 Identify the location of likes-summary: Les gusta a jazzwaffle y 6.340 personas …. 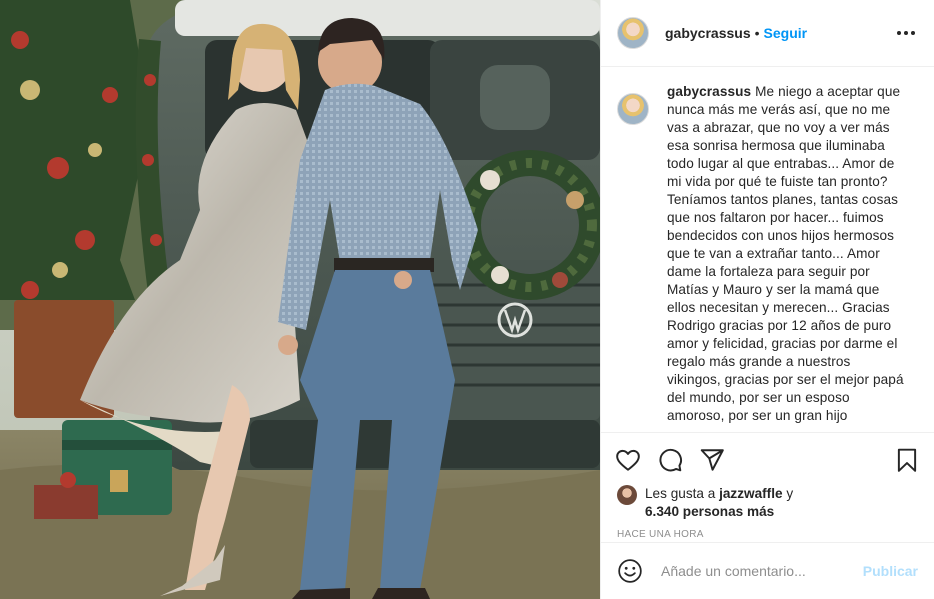
(719, 503).